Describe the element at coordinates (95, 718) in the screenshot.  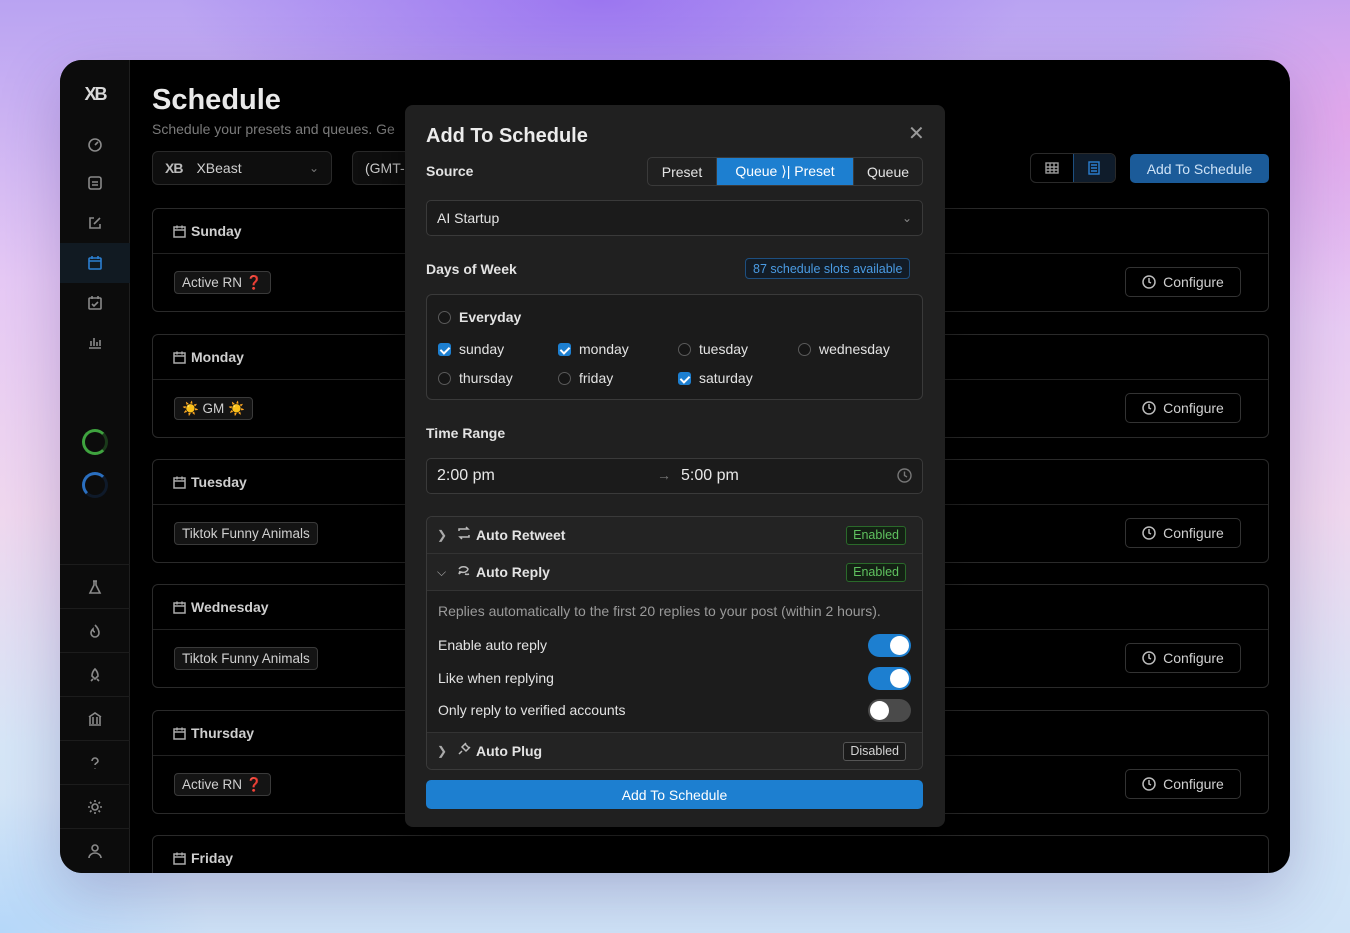
I see `bank-icon` at that location.